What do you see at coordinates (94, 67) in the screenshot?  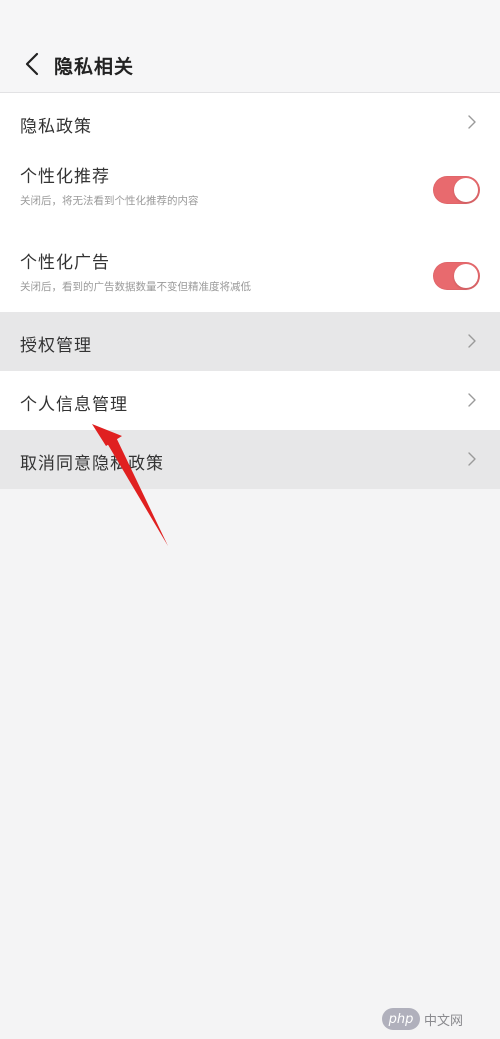 I see `page-title: 隐私相关` at bounding box center [94, 67].